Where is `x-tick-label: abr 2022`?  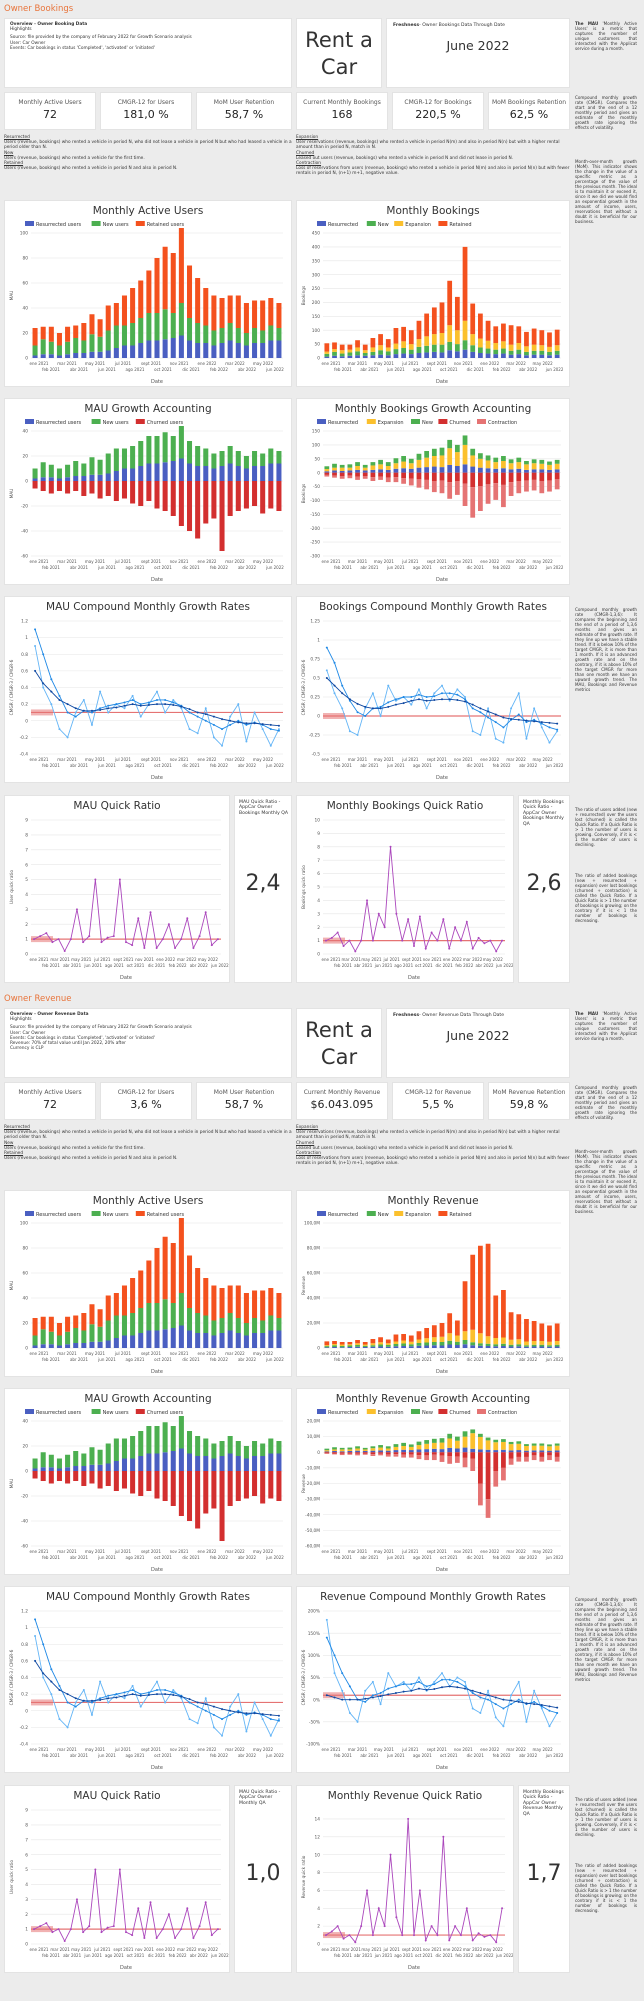
x-tick-label: abr 2022 is located at coordinates (528, 1755).